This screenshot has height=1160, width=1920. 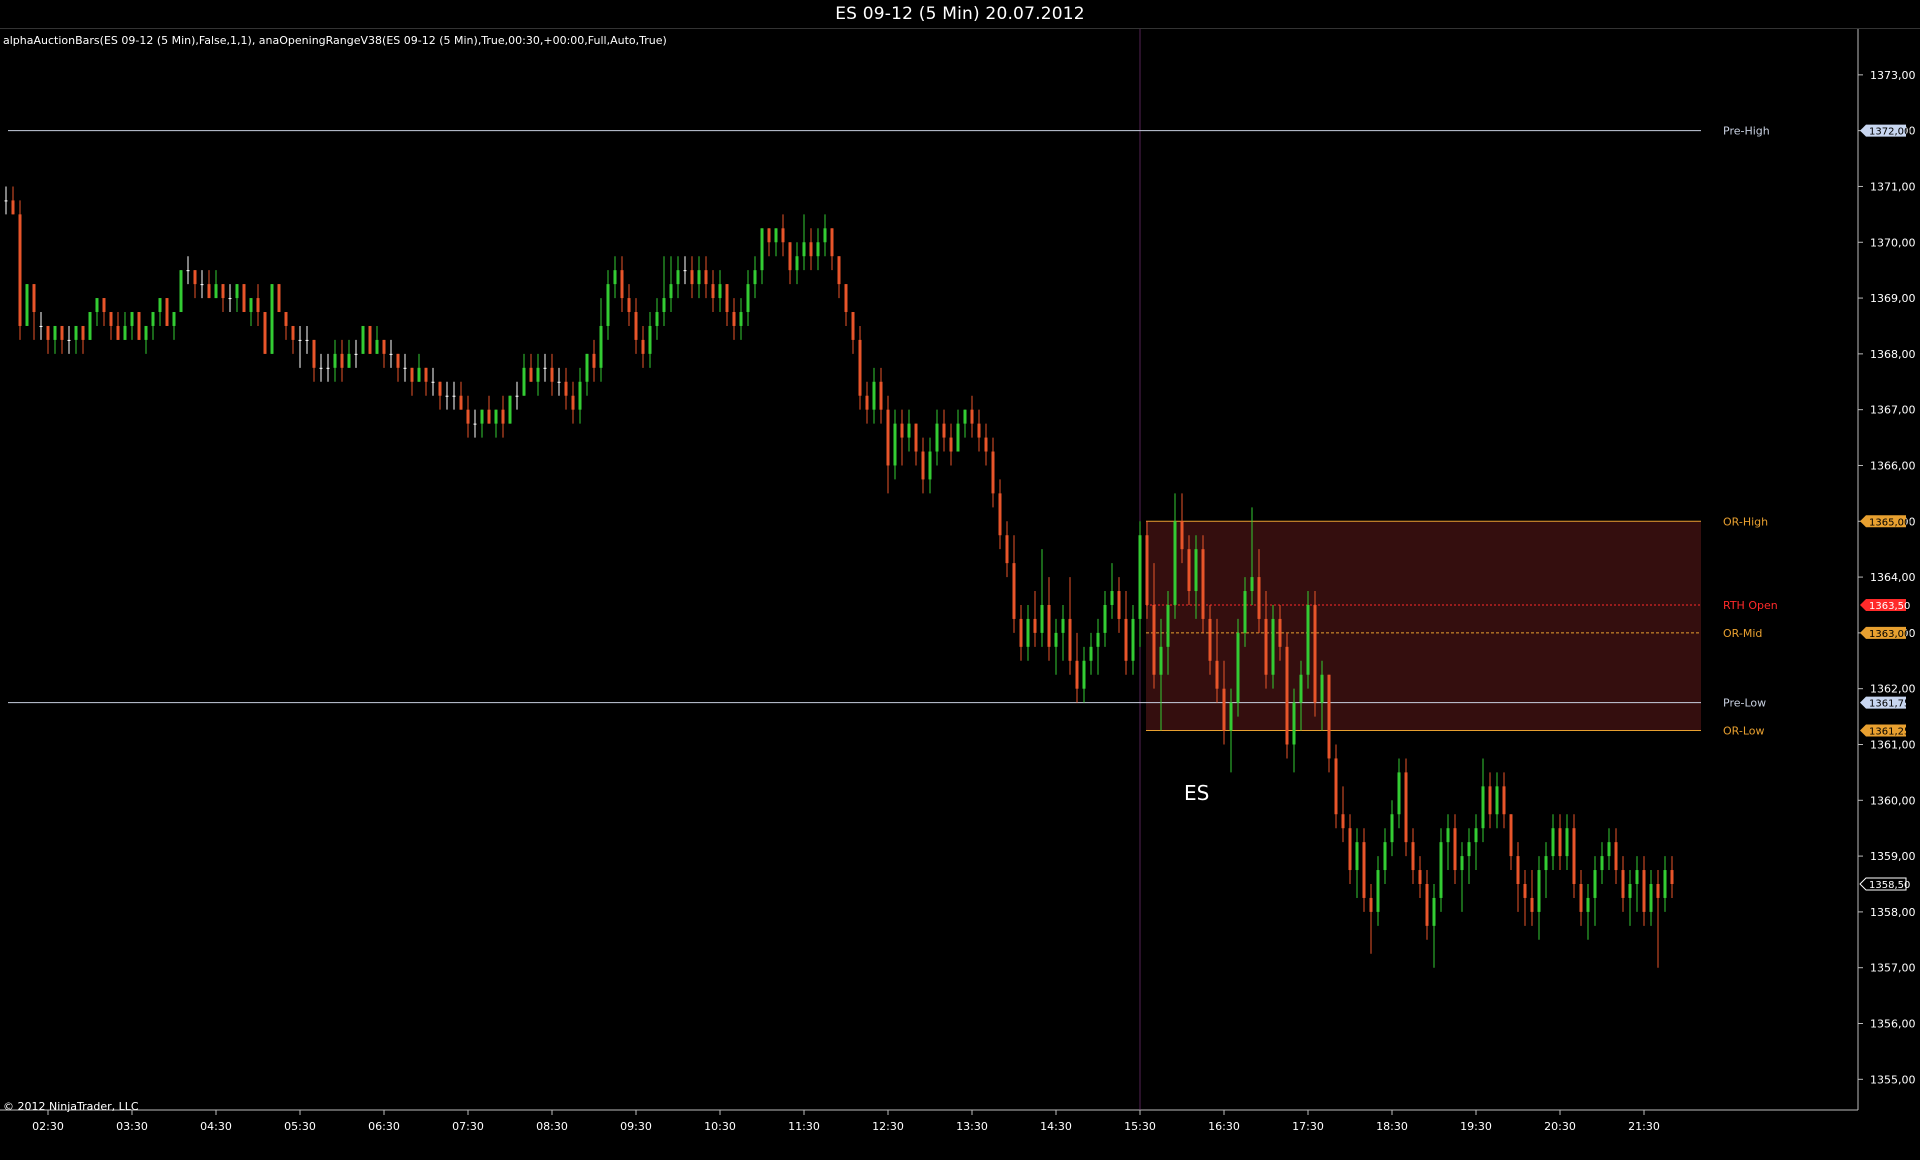 I want to click on y-tick-label: 1373,00, so click(x=1893, y=75).